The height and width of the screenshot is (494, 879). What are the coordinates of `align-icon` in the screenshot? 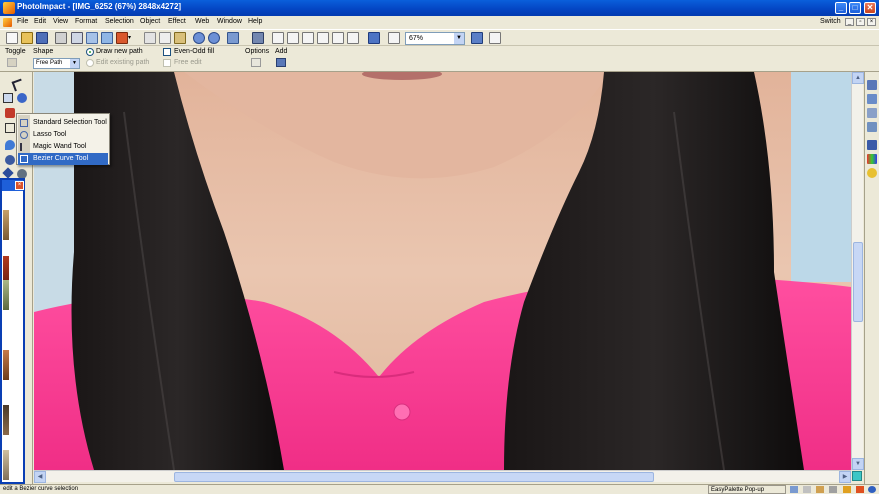 It's located at (338, 38).